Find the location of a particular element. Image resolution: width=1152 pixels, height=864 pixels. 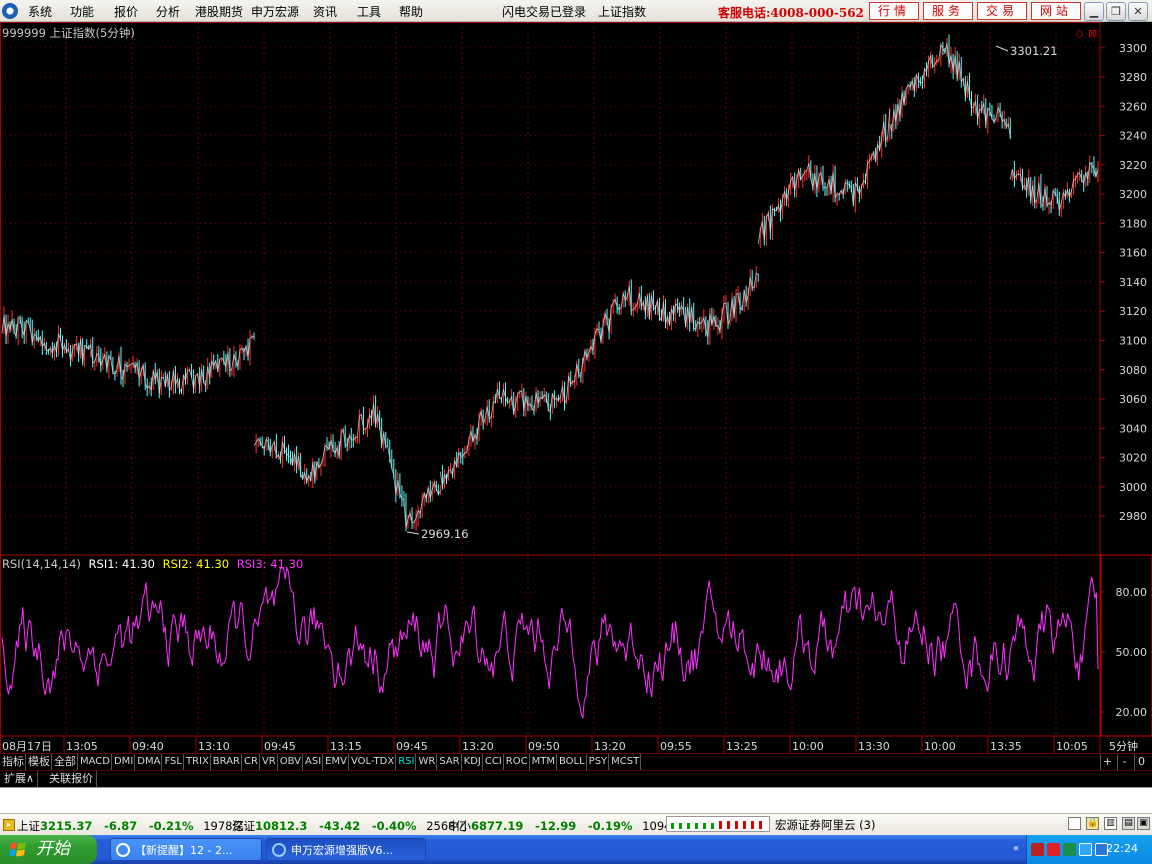

rsi2-value: RSI2: 41.30 is located at coordinates (196, 564).